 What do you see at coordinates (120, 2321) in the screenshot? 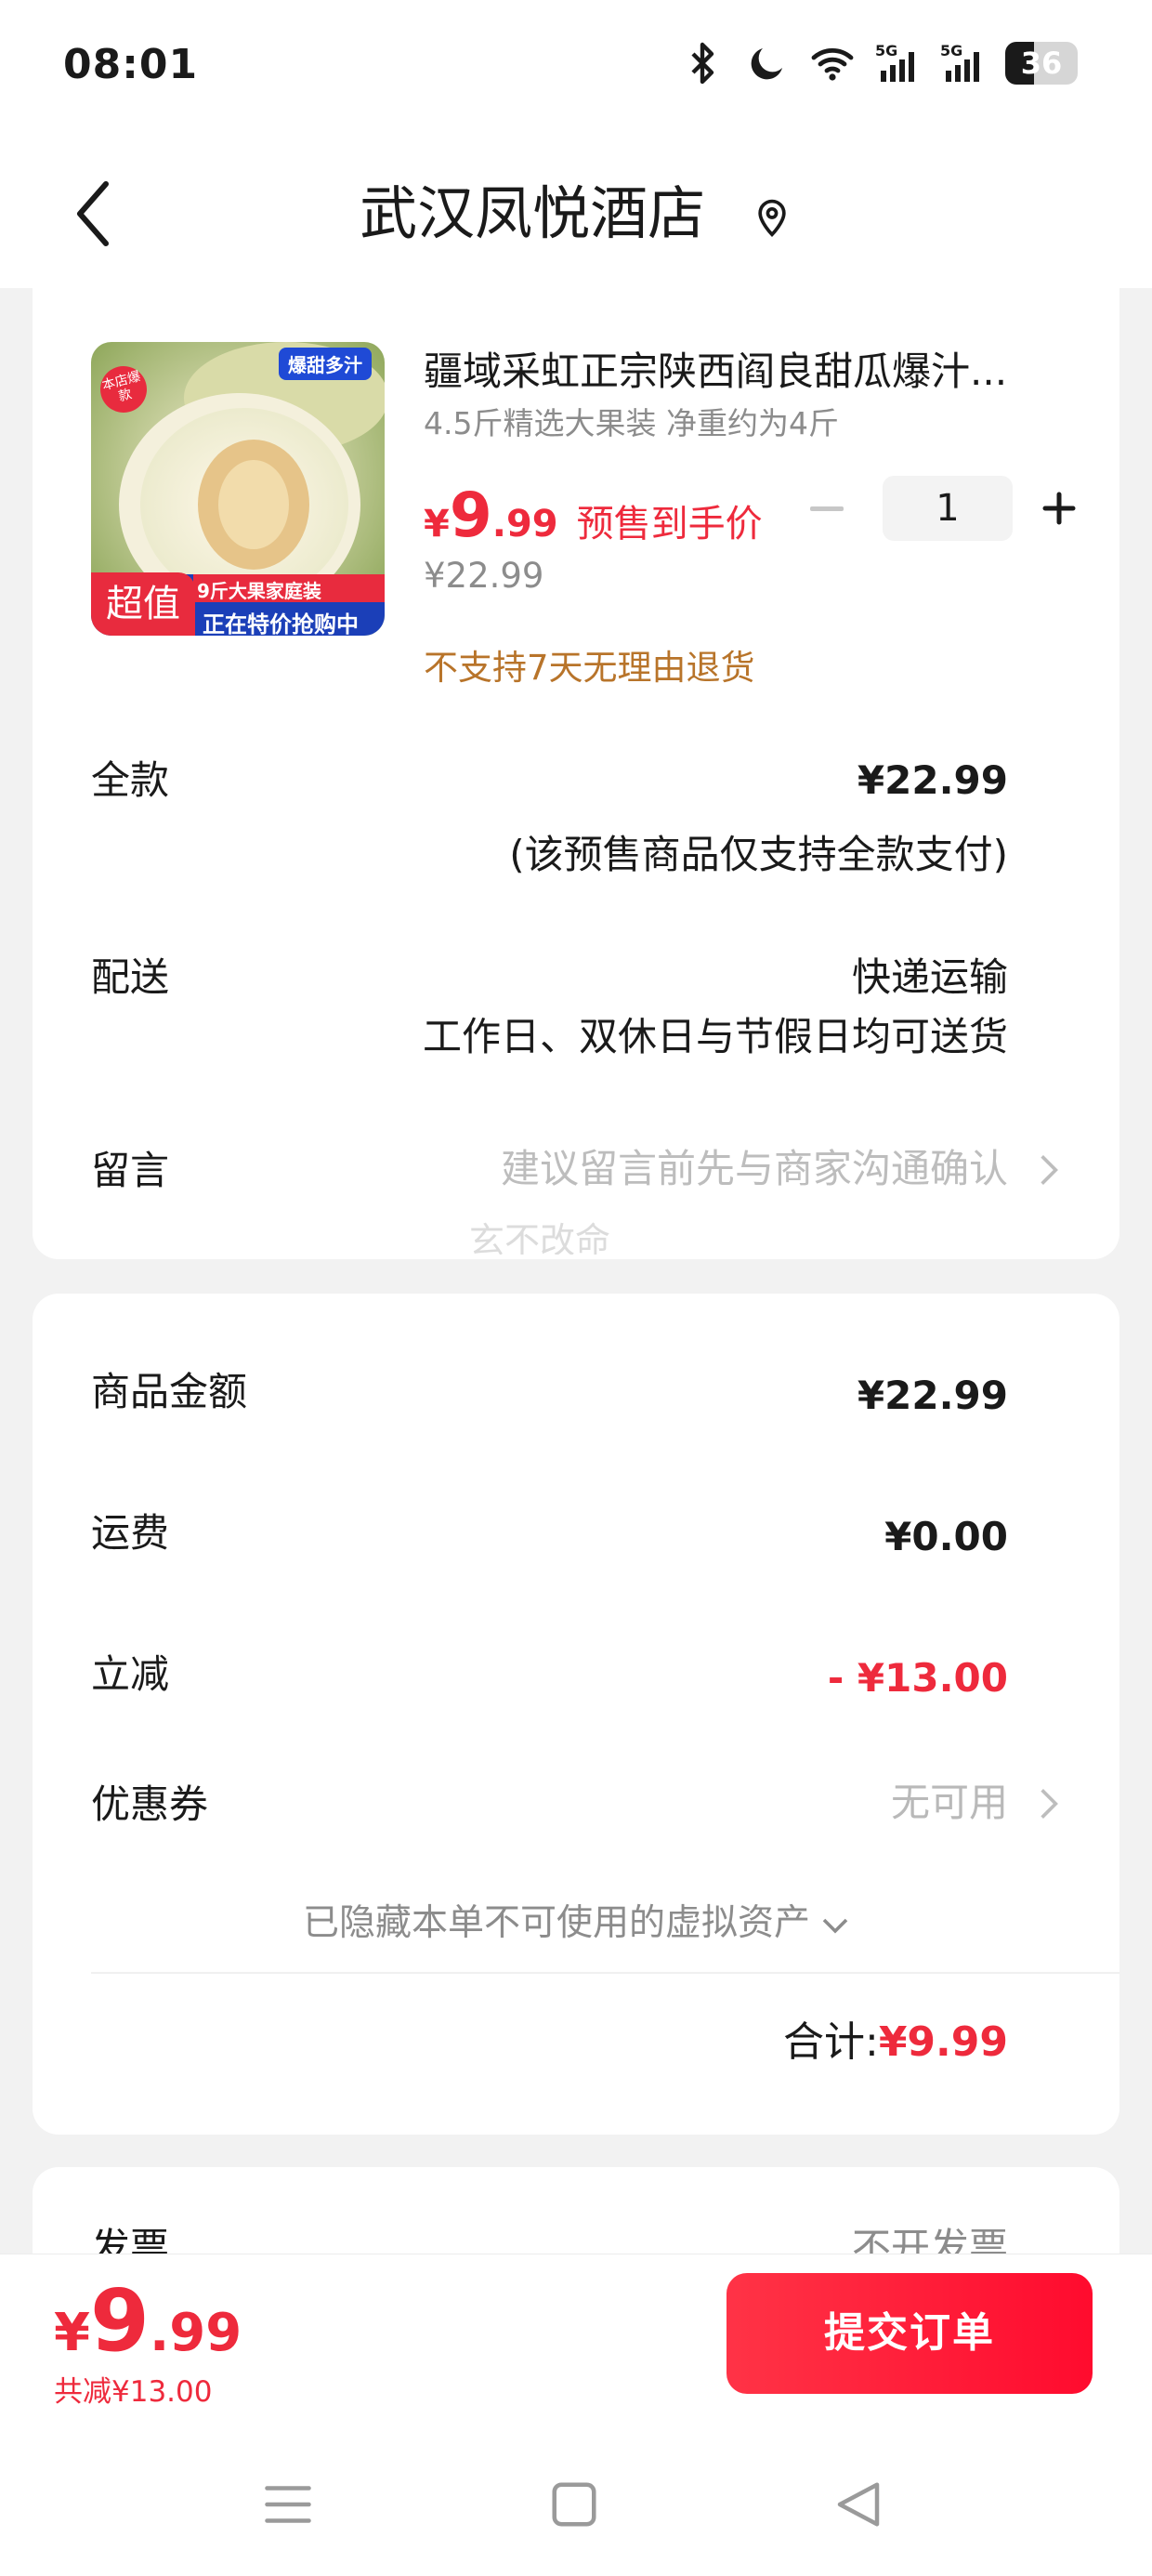
I see `payable-integer: 9` at bounding box center [120, 2321].